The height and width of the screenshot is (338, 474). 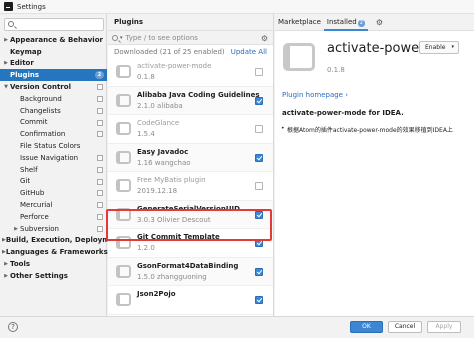 I want to click on window-title: Settings, so click(x=31, y=6).